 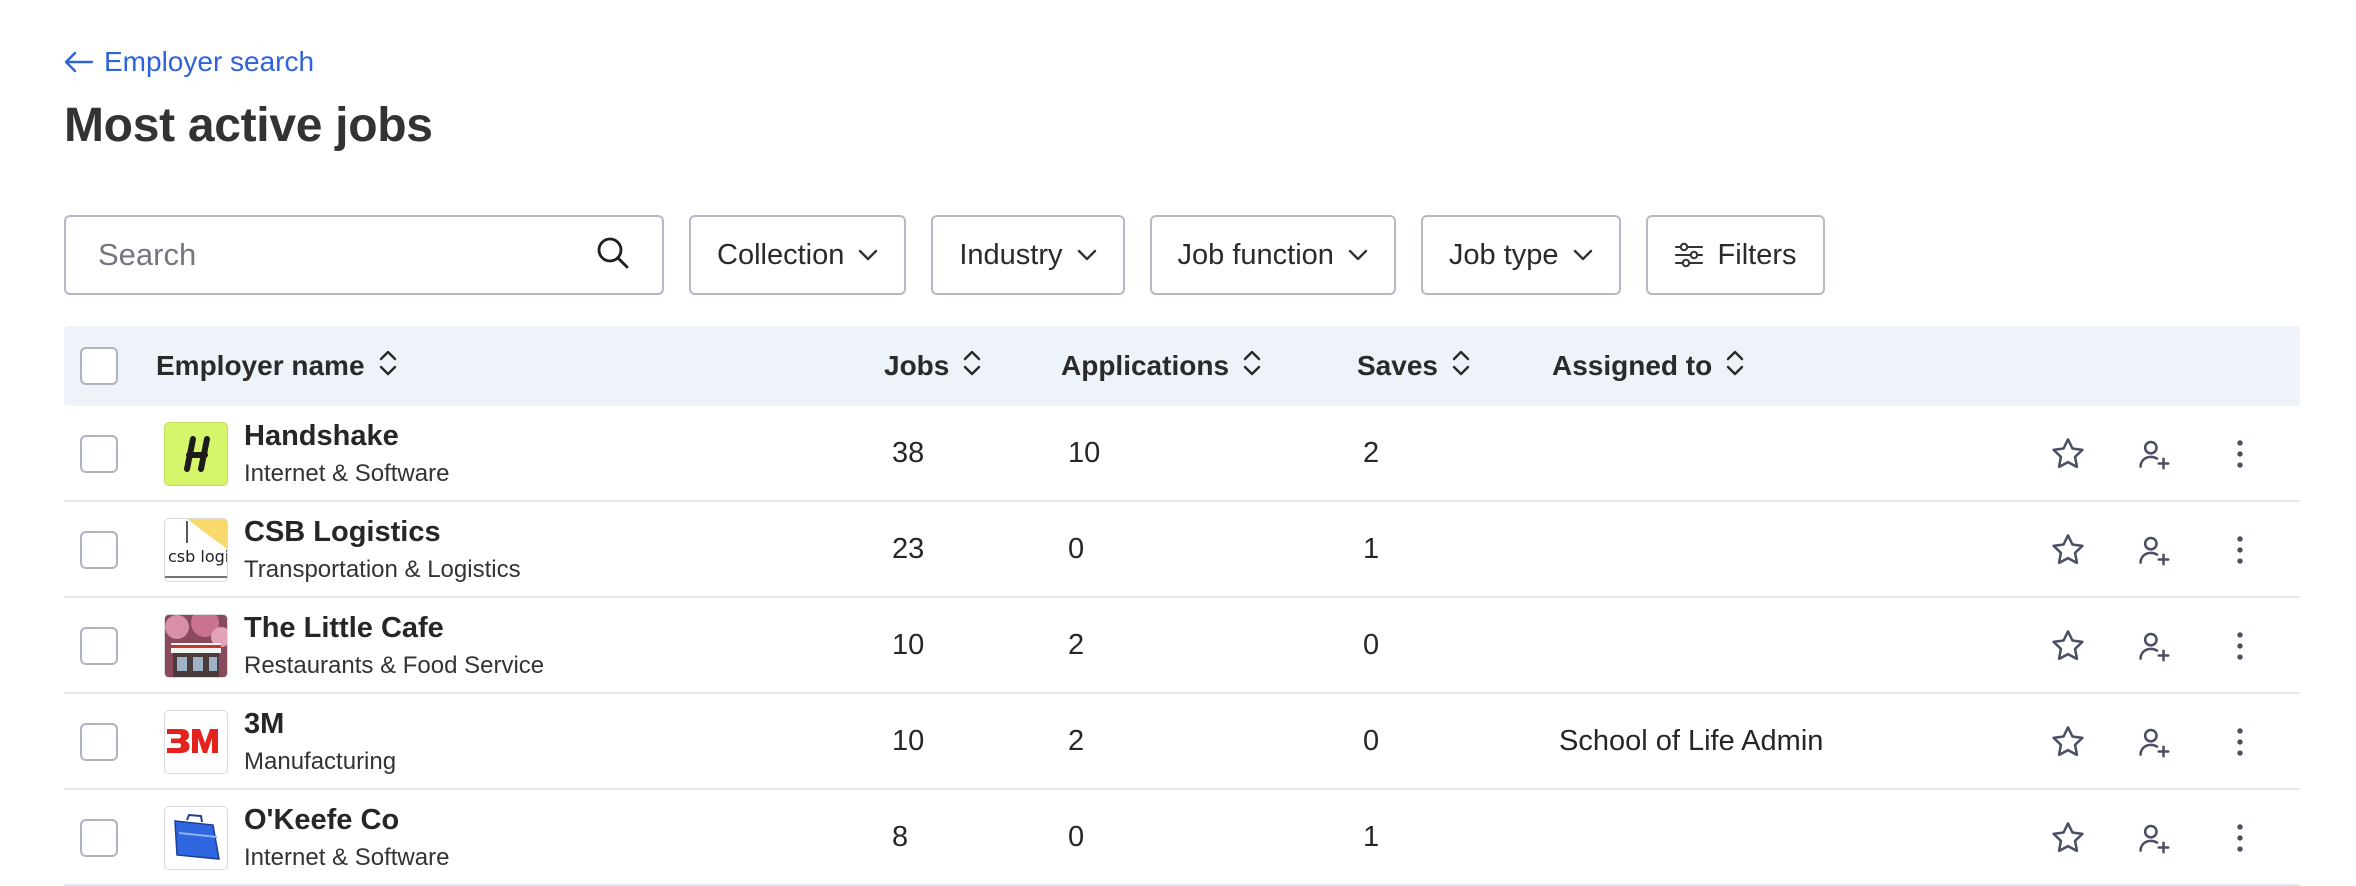 I want to click on arrow-left-icon, so click(x=79, y=62).